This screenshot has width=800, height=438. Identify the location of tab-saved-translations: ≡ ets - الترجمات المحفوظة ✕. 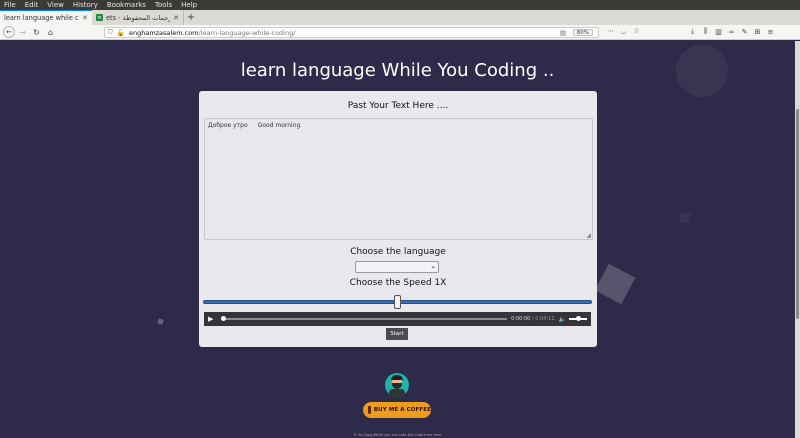
(138, 17).